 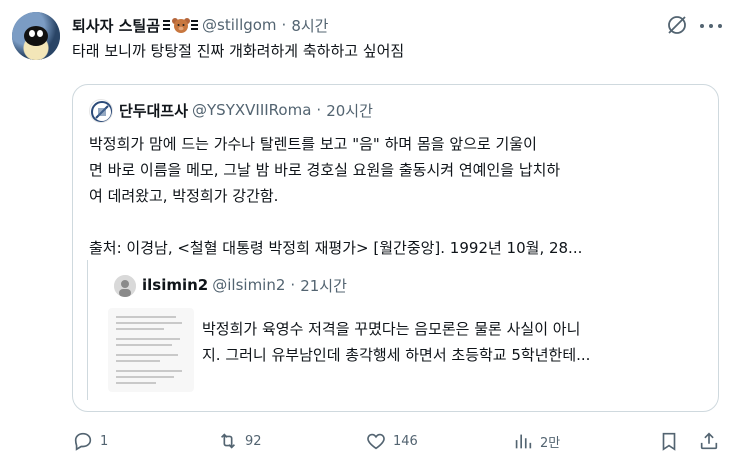 What do you see at coordinates (405, 441) in the screenshot?
I see `like-count: 146` at bounding box center [405, 441].